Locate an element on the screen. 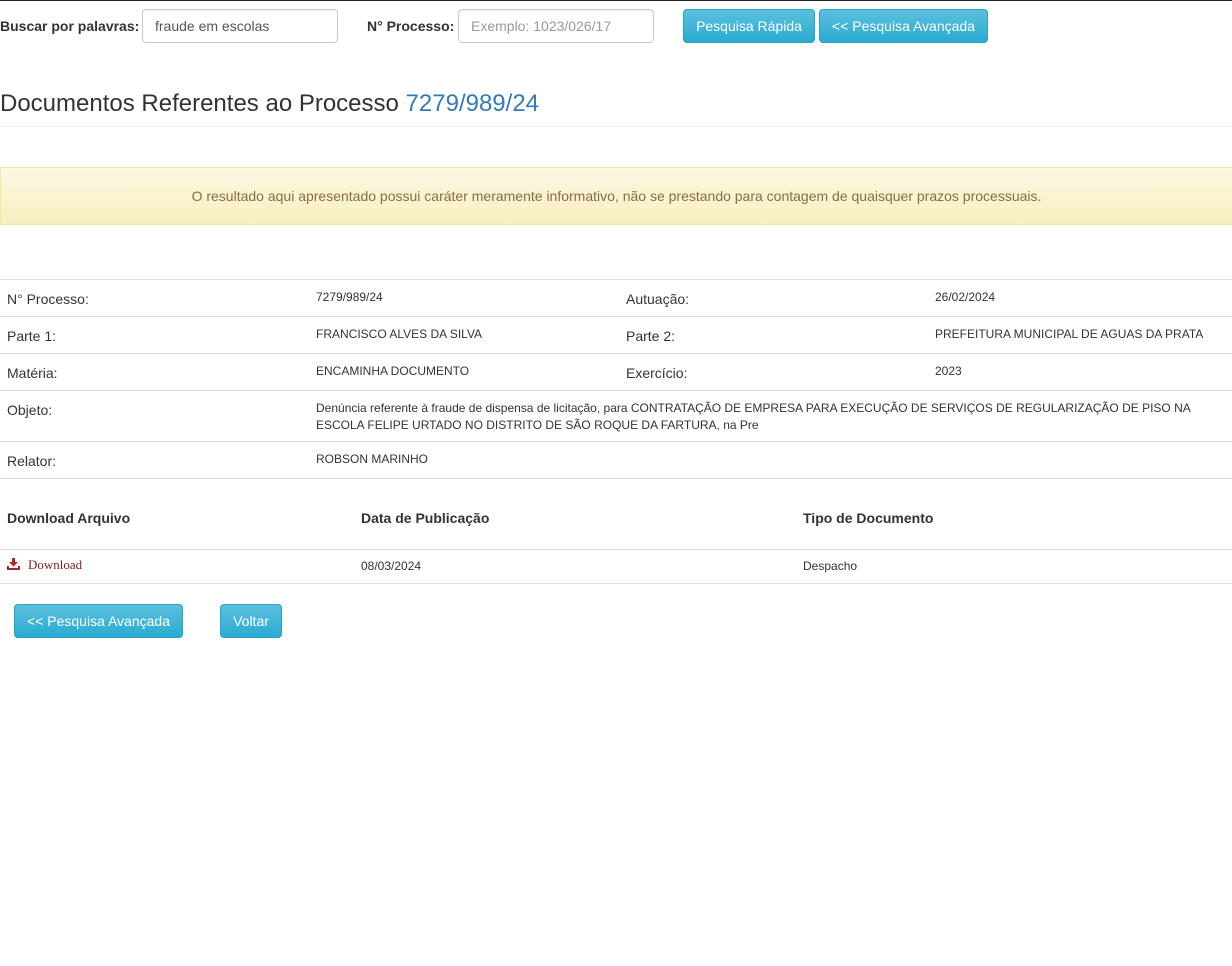 Image resolution: width=1232 pixels, height=966 pixels. process-number-key: N° Processo: is located at coordinates (48, 299).